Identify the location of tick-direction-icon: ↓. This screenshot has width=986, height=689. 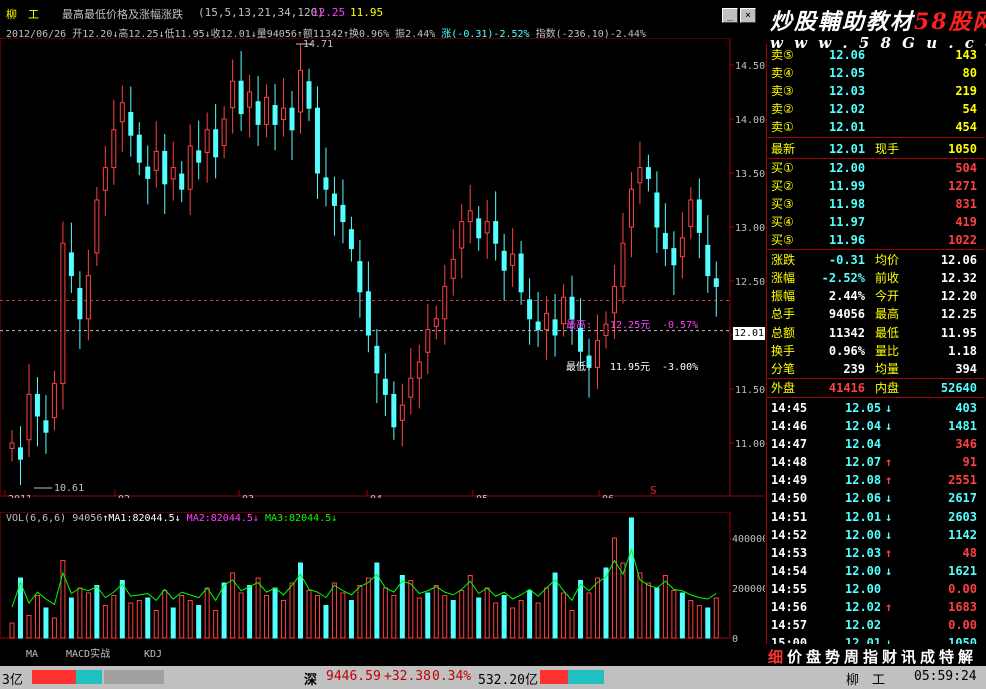
(889, 534).